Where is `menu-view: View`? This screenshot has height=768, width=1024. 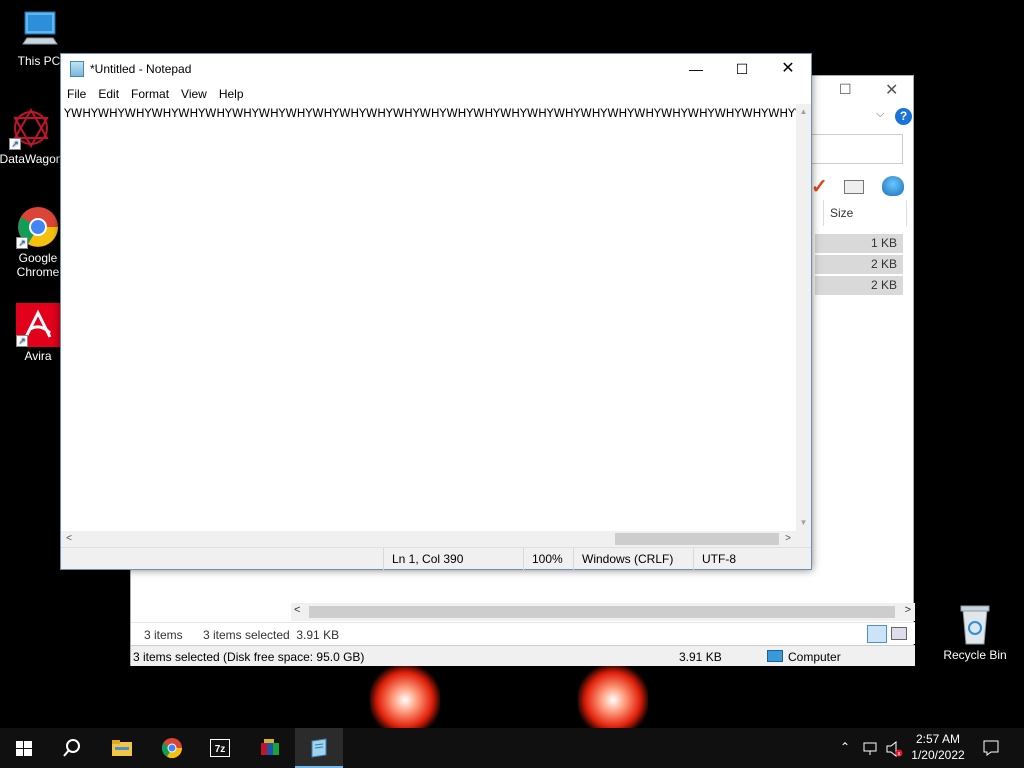 menu-view: View is located at coordinates (194, 93).